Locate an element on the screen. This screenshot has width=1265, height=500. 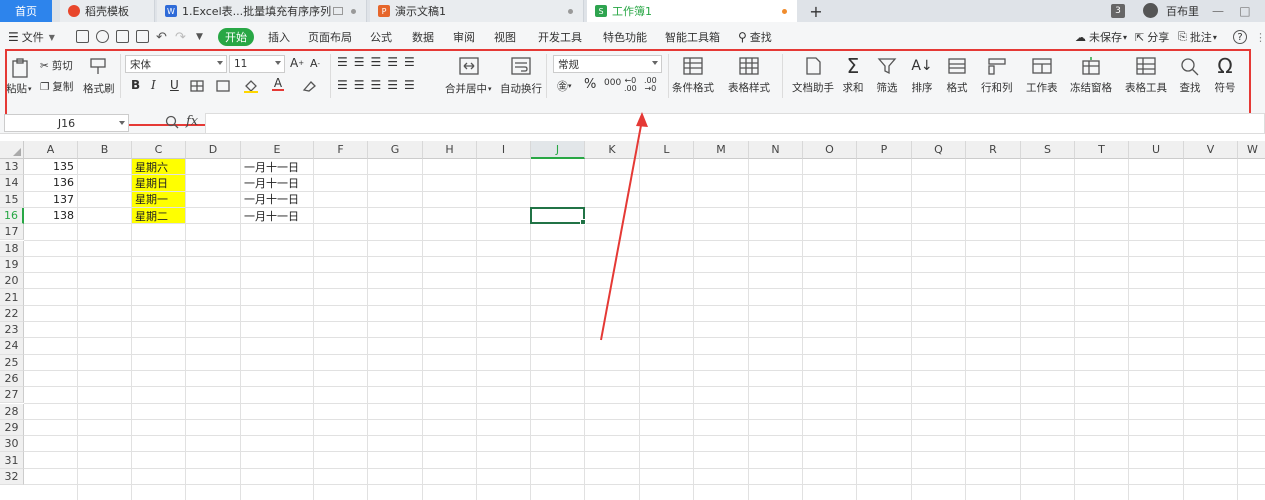
column-header-g: G is located at coordinates (395, 150).